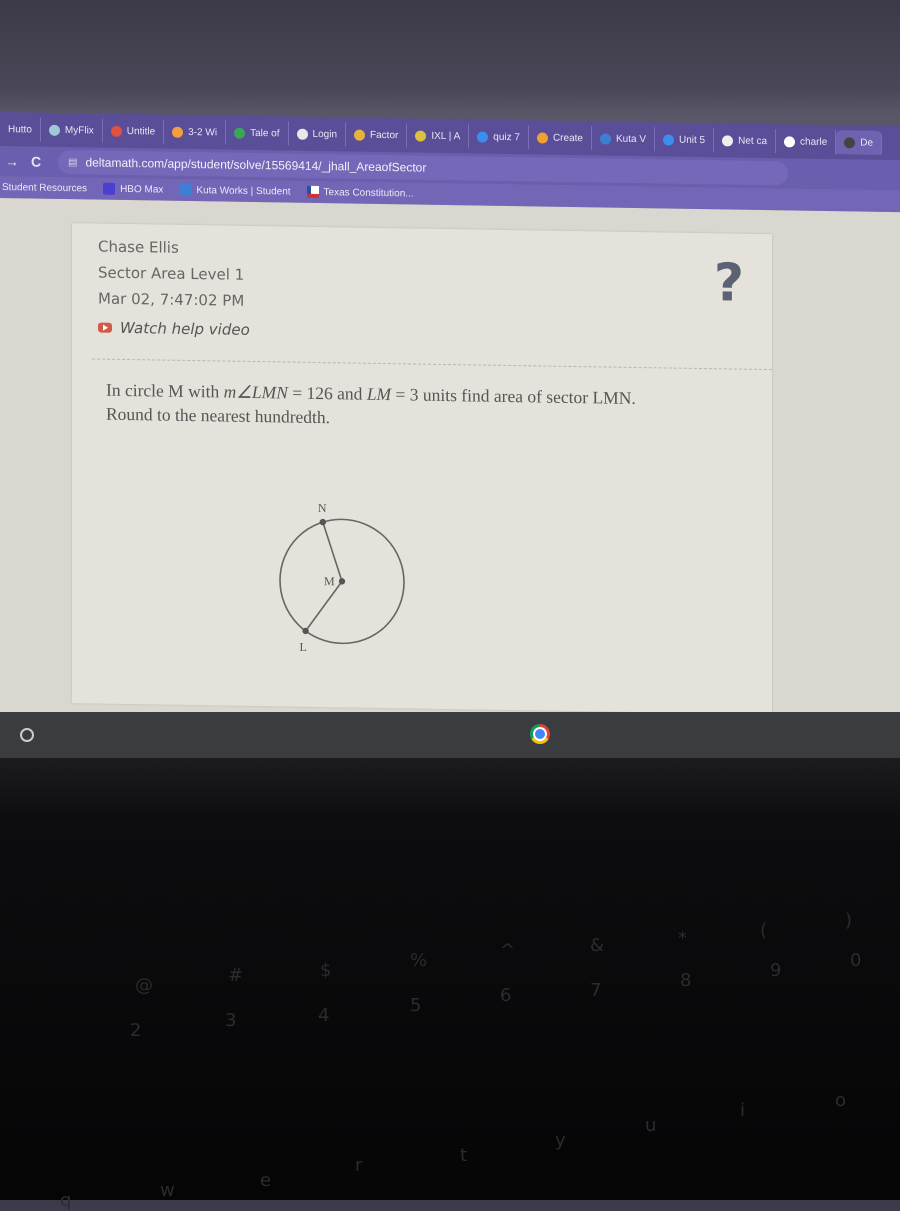 The image size is (900, 1211). Describe the element at coordinates (567, 138) in the screenshot. I see `tab-label: Create` at that location.